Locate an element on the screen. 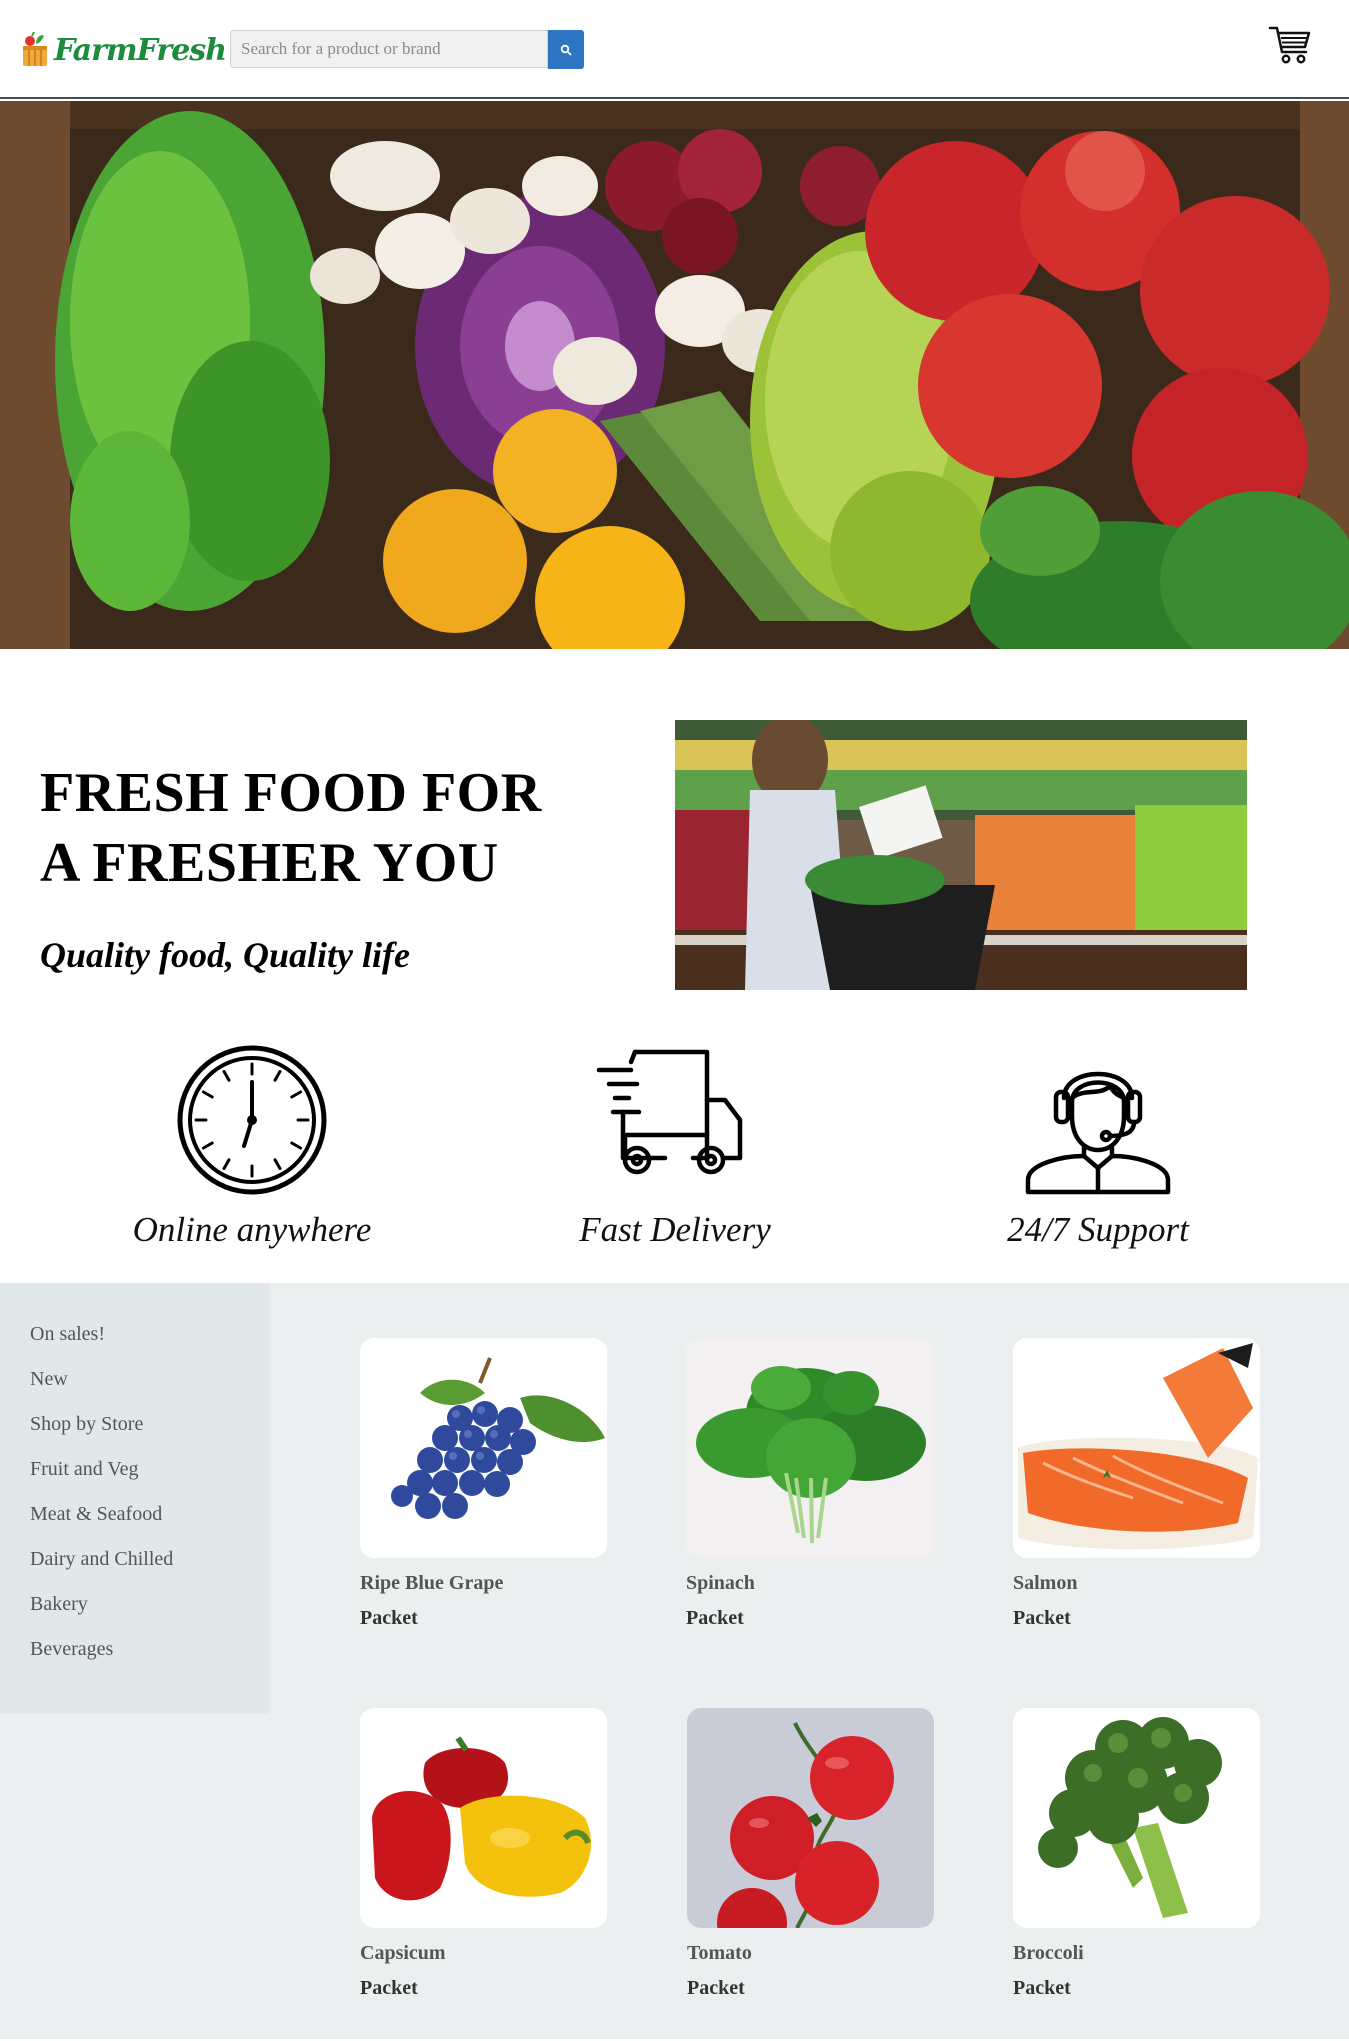  product-name: Tomato is located at coordinates (719, 1953).